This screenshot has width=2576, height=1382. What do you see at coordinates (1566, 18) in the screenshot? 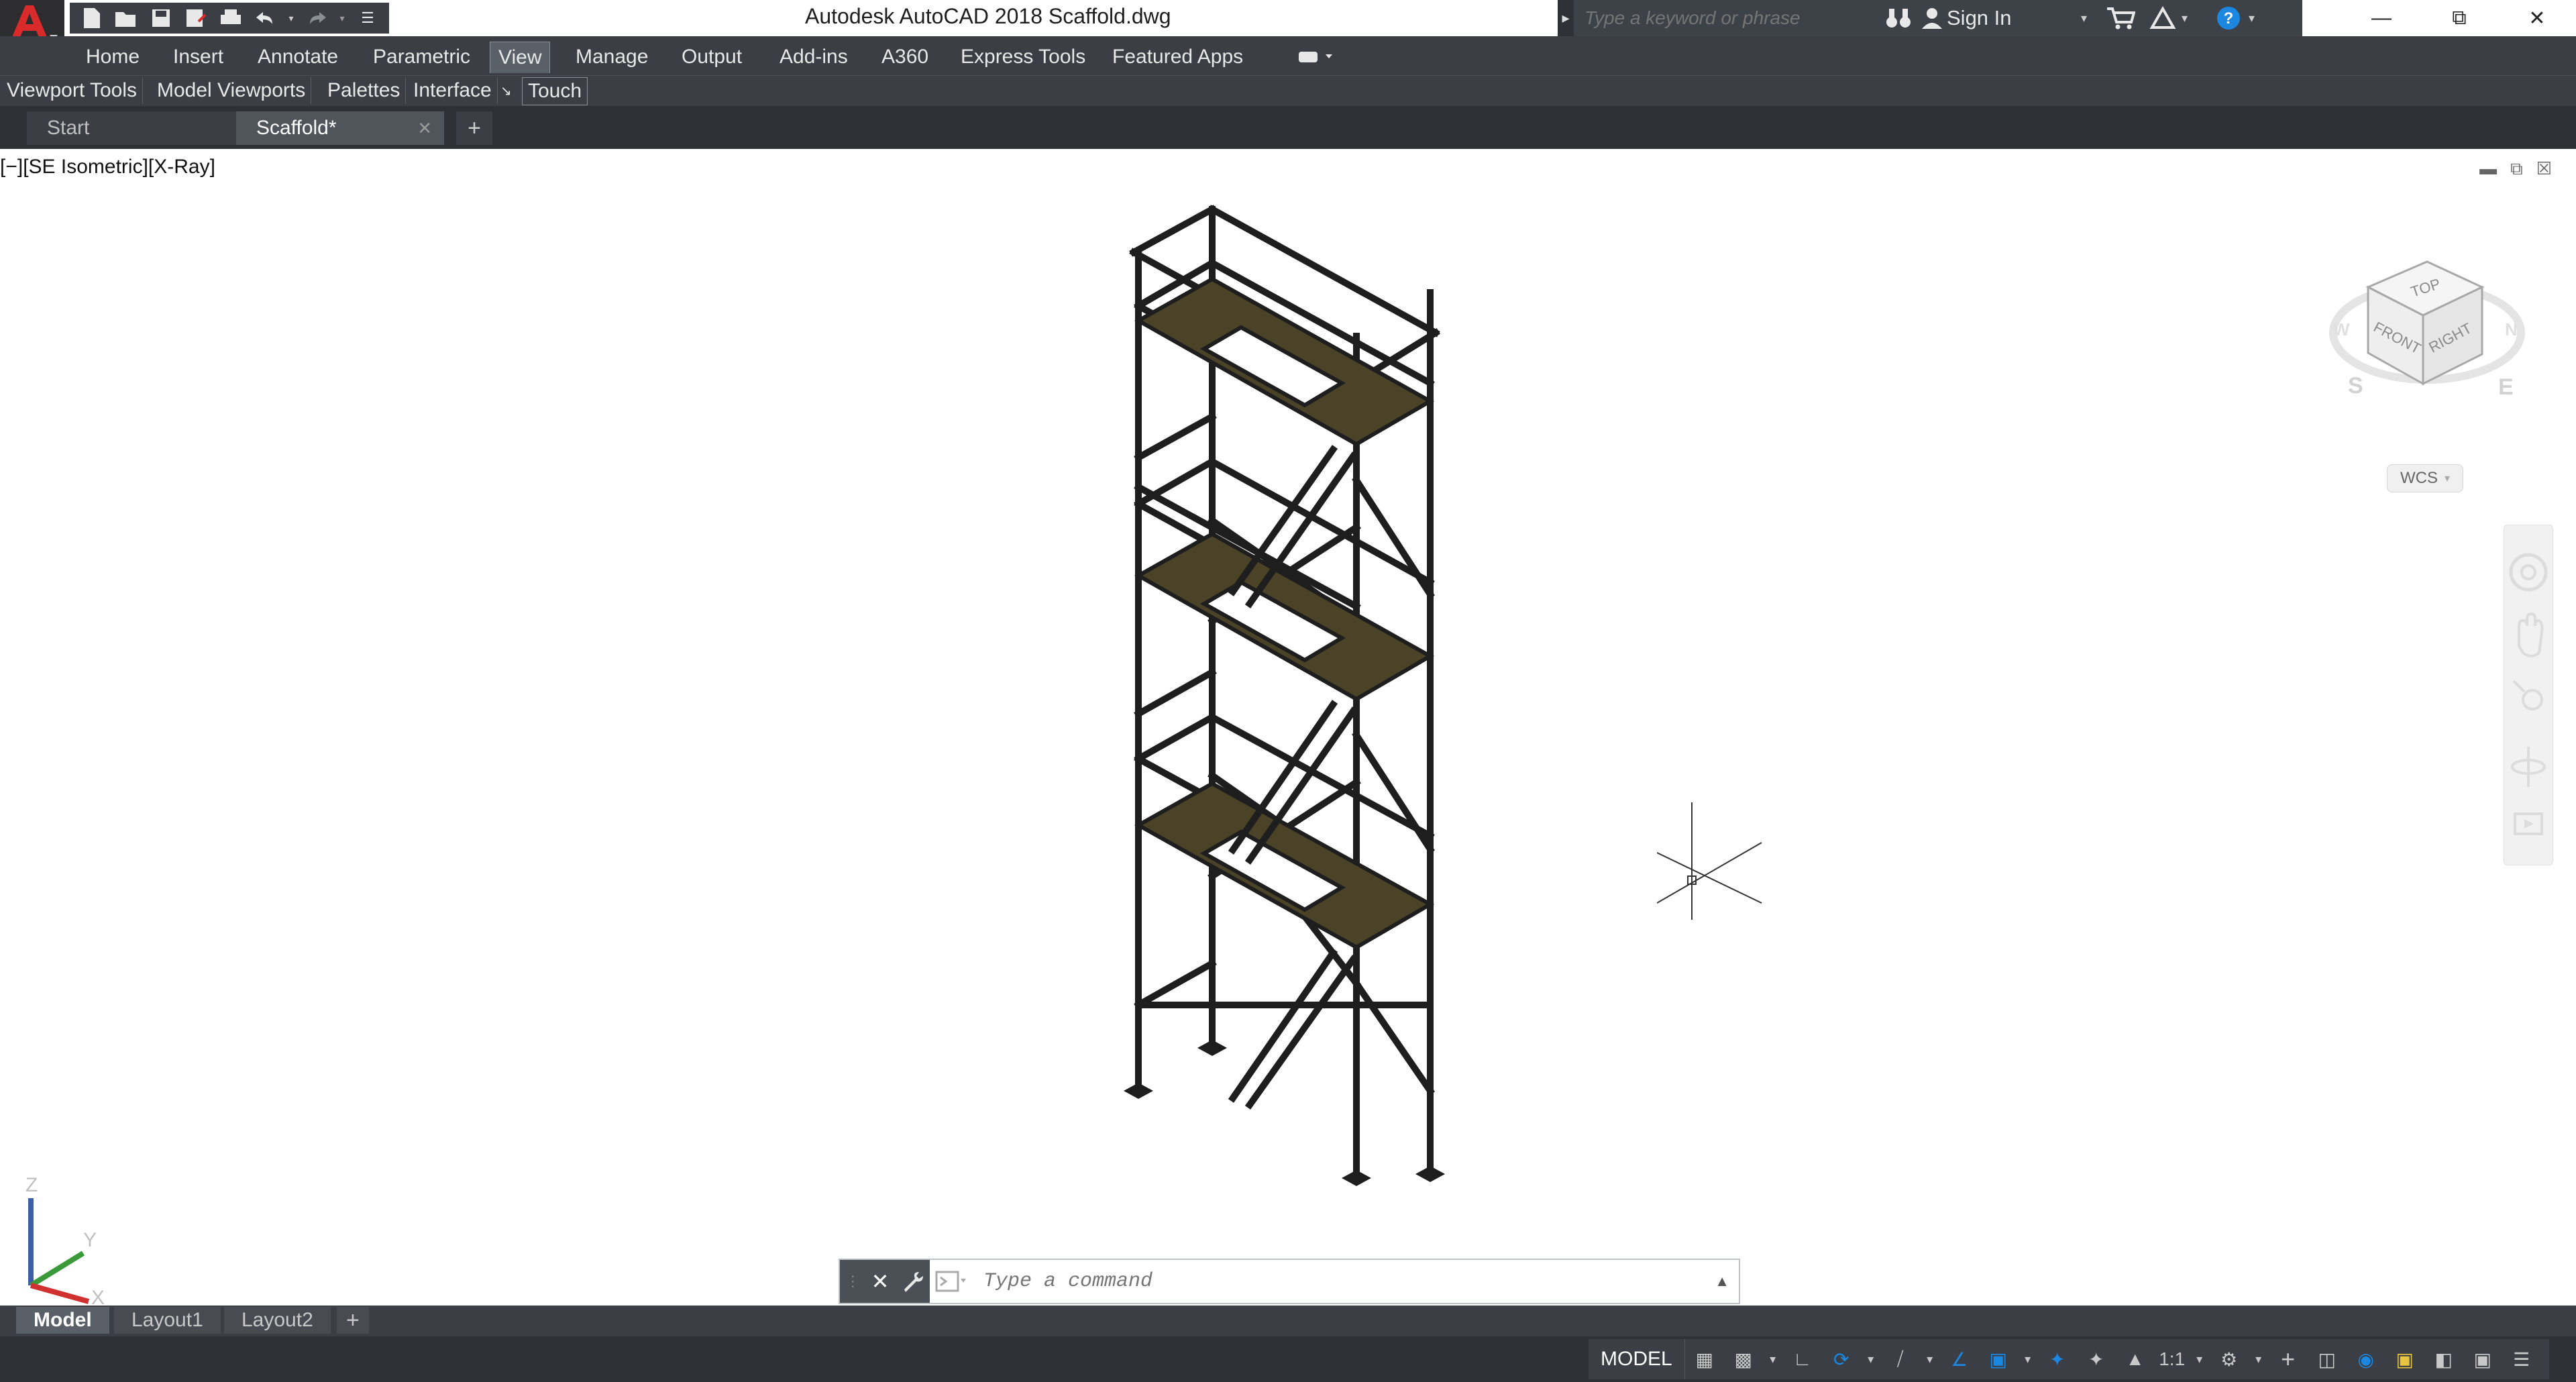
I see `search-expand-icon: ▸` at bounding box center [1566, 18].